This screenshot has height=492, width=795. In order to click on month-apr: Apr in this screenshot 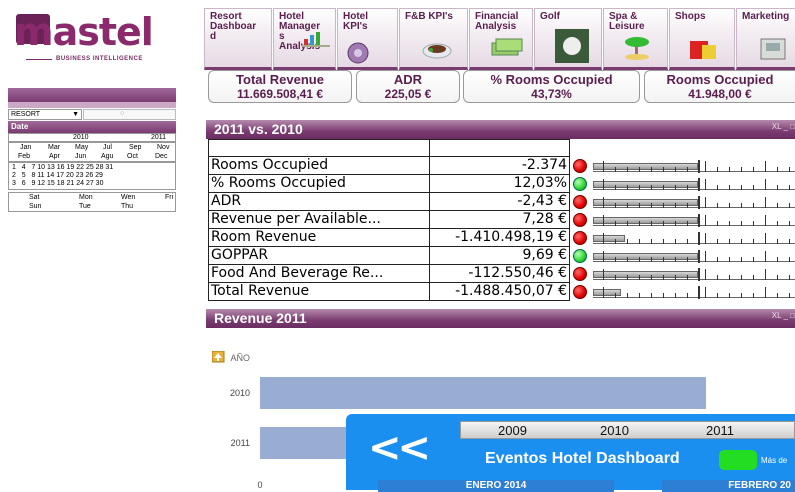, I will do `click(54, 157)`.